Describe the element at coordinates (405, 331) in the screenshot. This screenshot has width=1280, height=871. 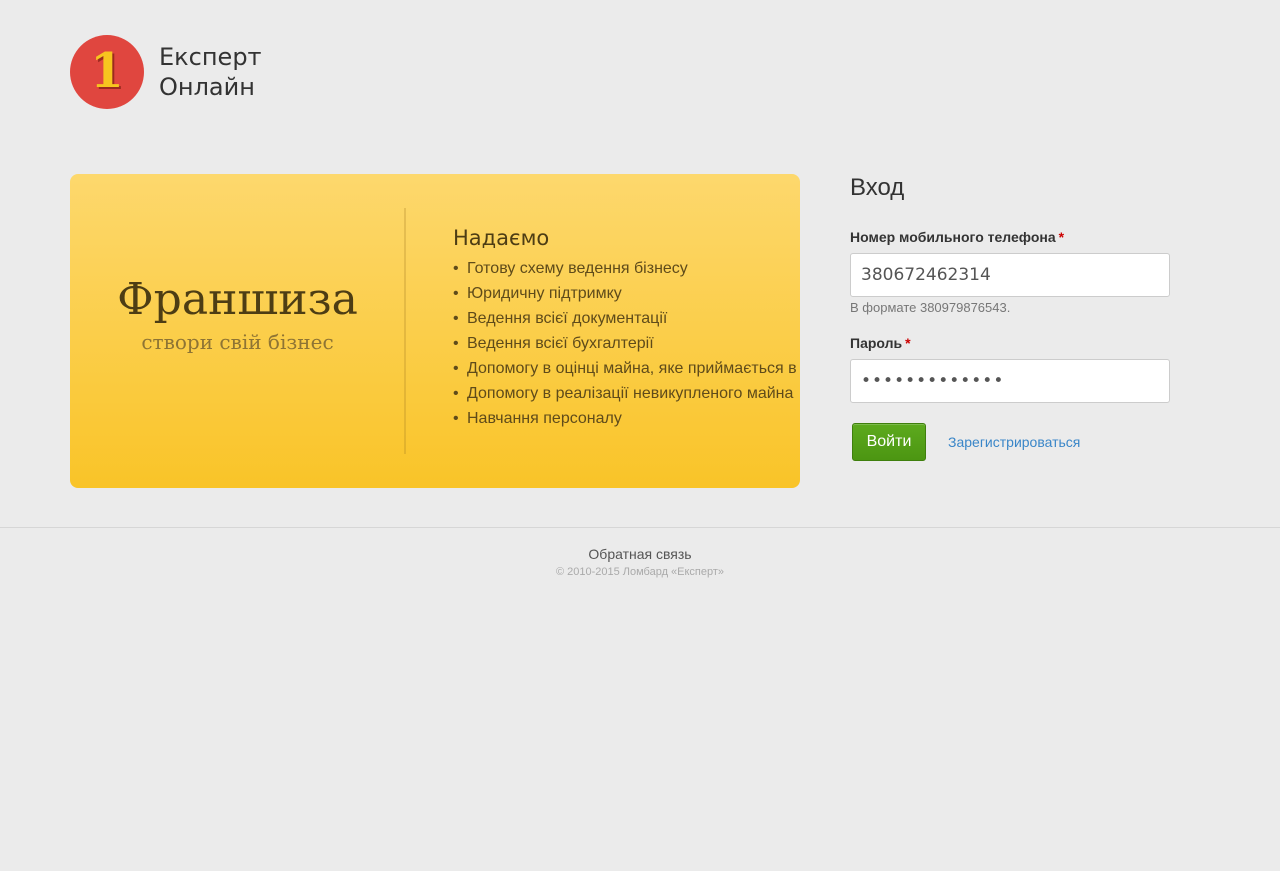
I see `banner-divider` at that location.